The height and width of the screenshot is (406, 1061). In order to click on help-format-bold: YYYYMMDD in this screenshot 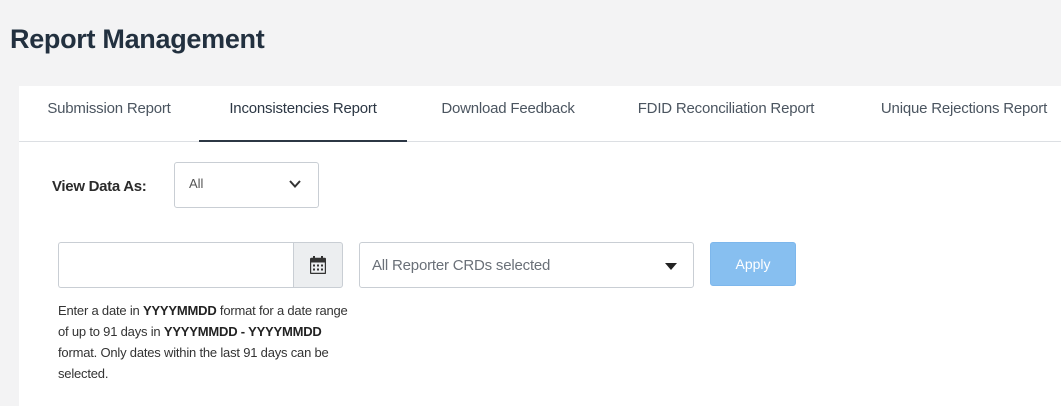, I will do `click(179, 310)`.